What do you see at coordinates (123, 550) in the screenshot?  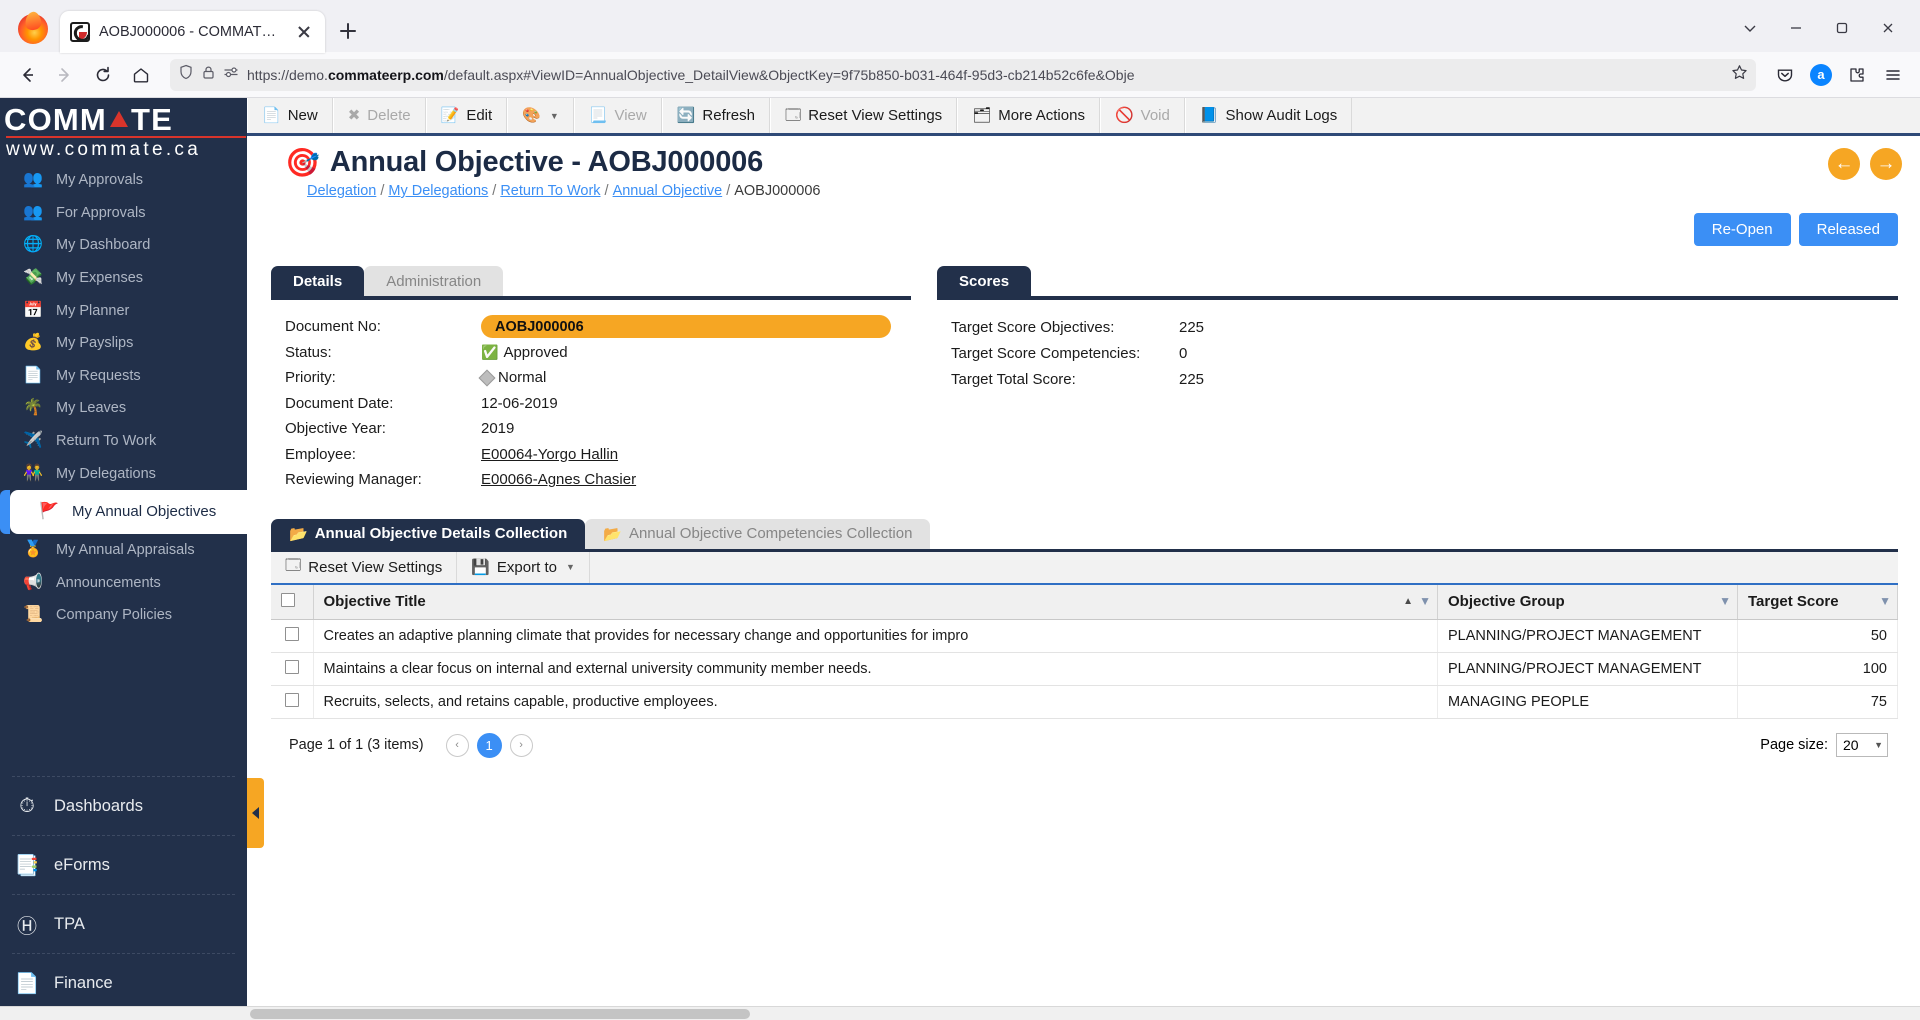 I see `sidebar-item-my-annual-appraisals: 🏅 My Annual Appraisals` at bounding box center [123, 550].